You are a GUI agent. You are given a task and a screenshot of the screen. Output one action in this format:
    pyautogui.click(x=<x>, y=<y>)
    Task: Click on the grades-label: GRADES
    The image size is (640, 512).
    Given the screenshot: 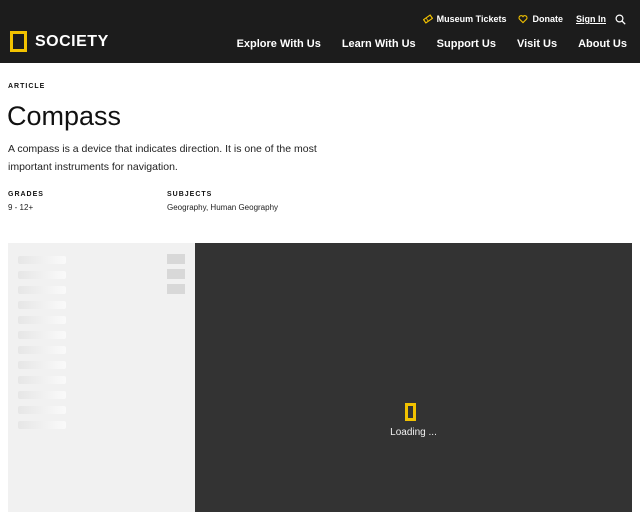 What is the action you would take?
    pyautogui.click(x=26, y=194)
    